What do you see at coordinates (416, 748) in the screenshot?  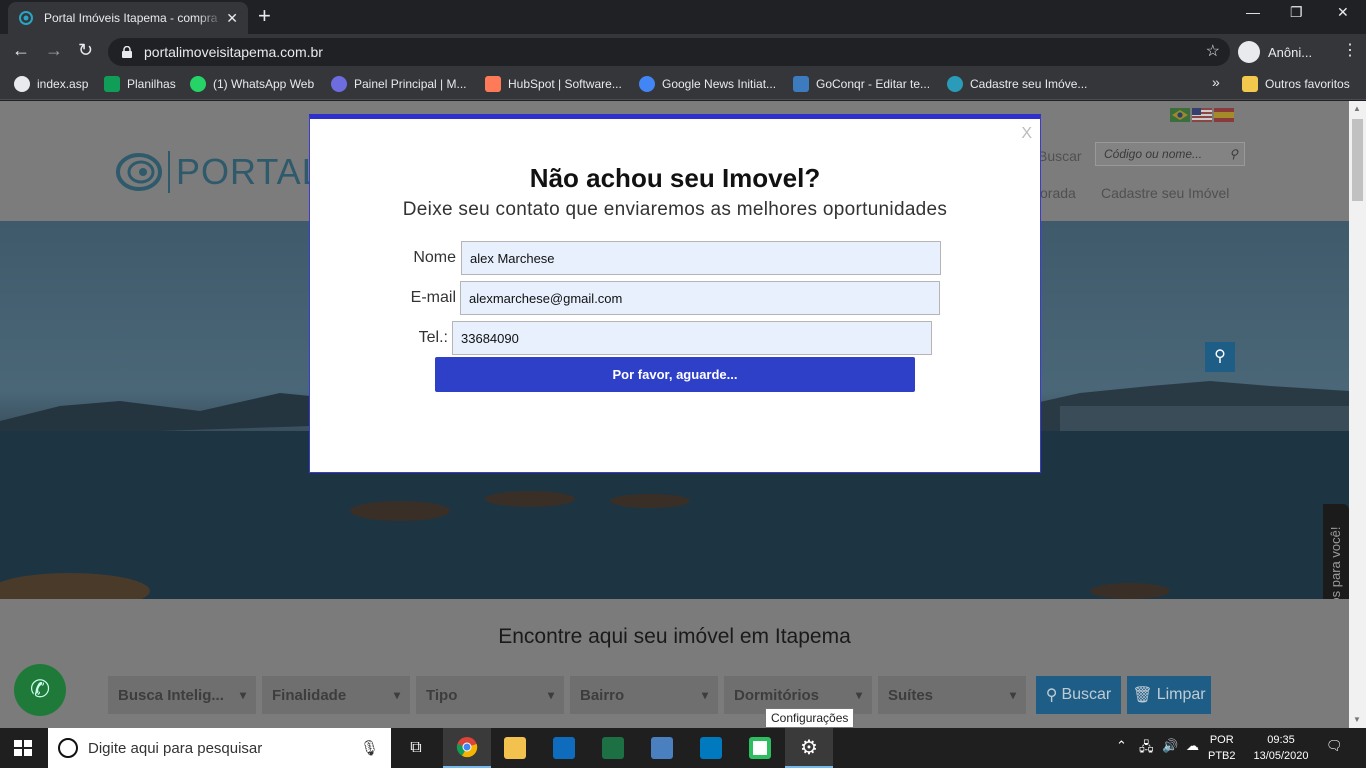 I see `task-view-icon: ⧉` at bounding box center [416, 748].